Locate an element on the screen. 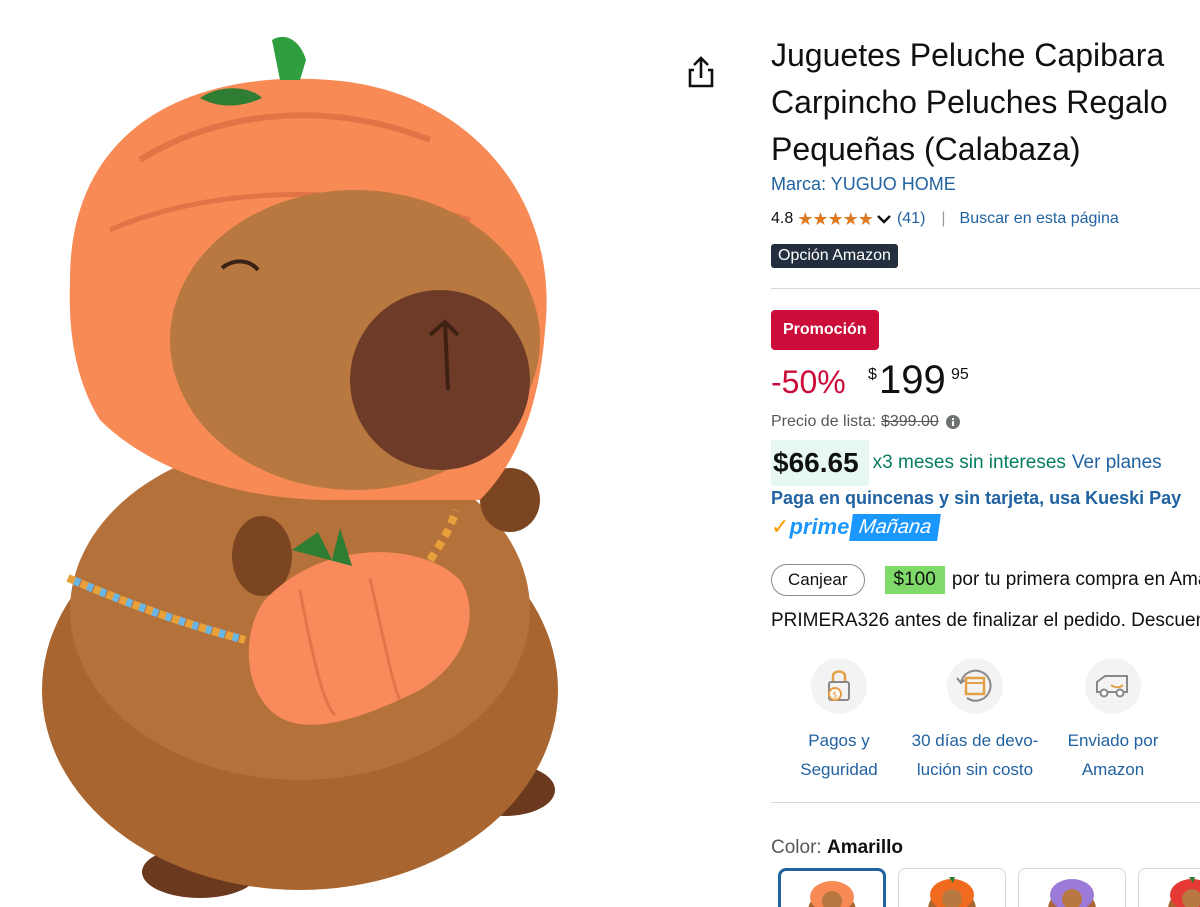  amazon-choice-badge: Opción Amazon is located at coordinates (834, 256).